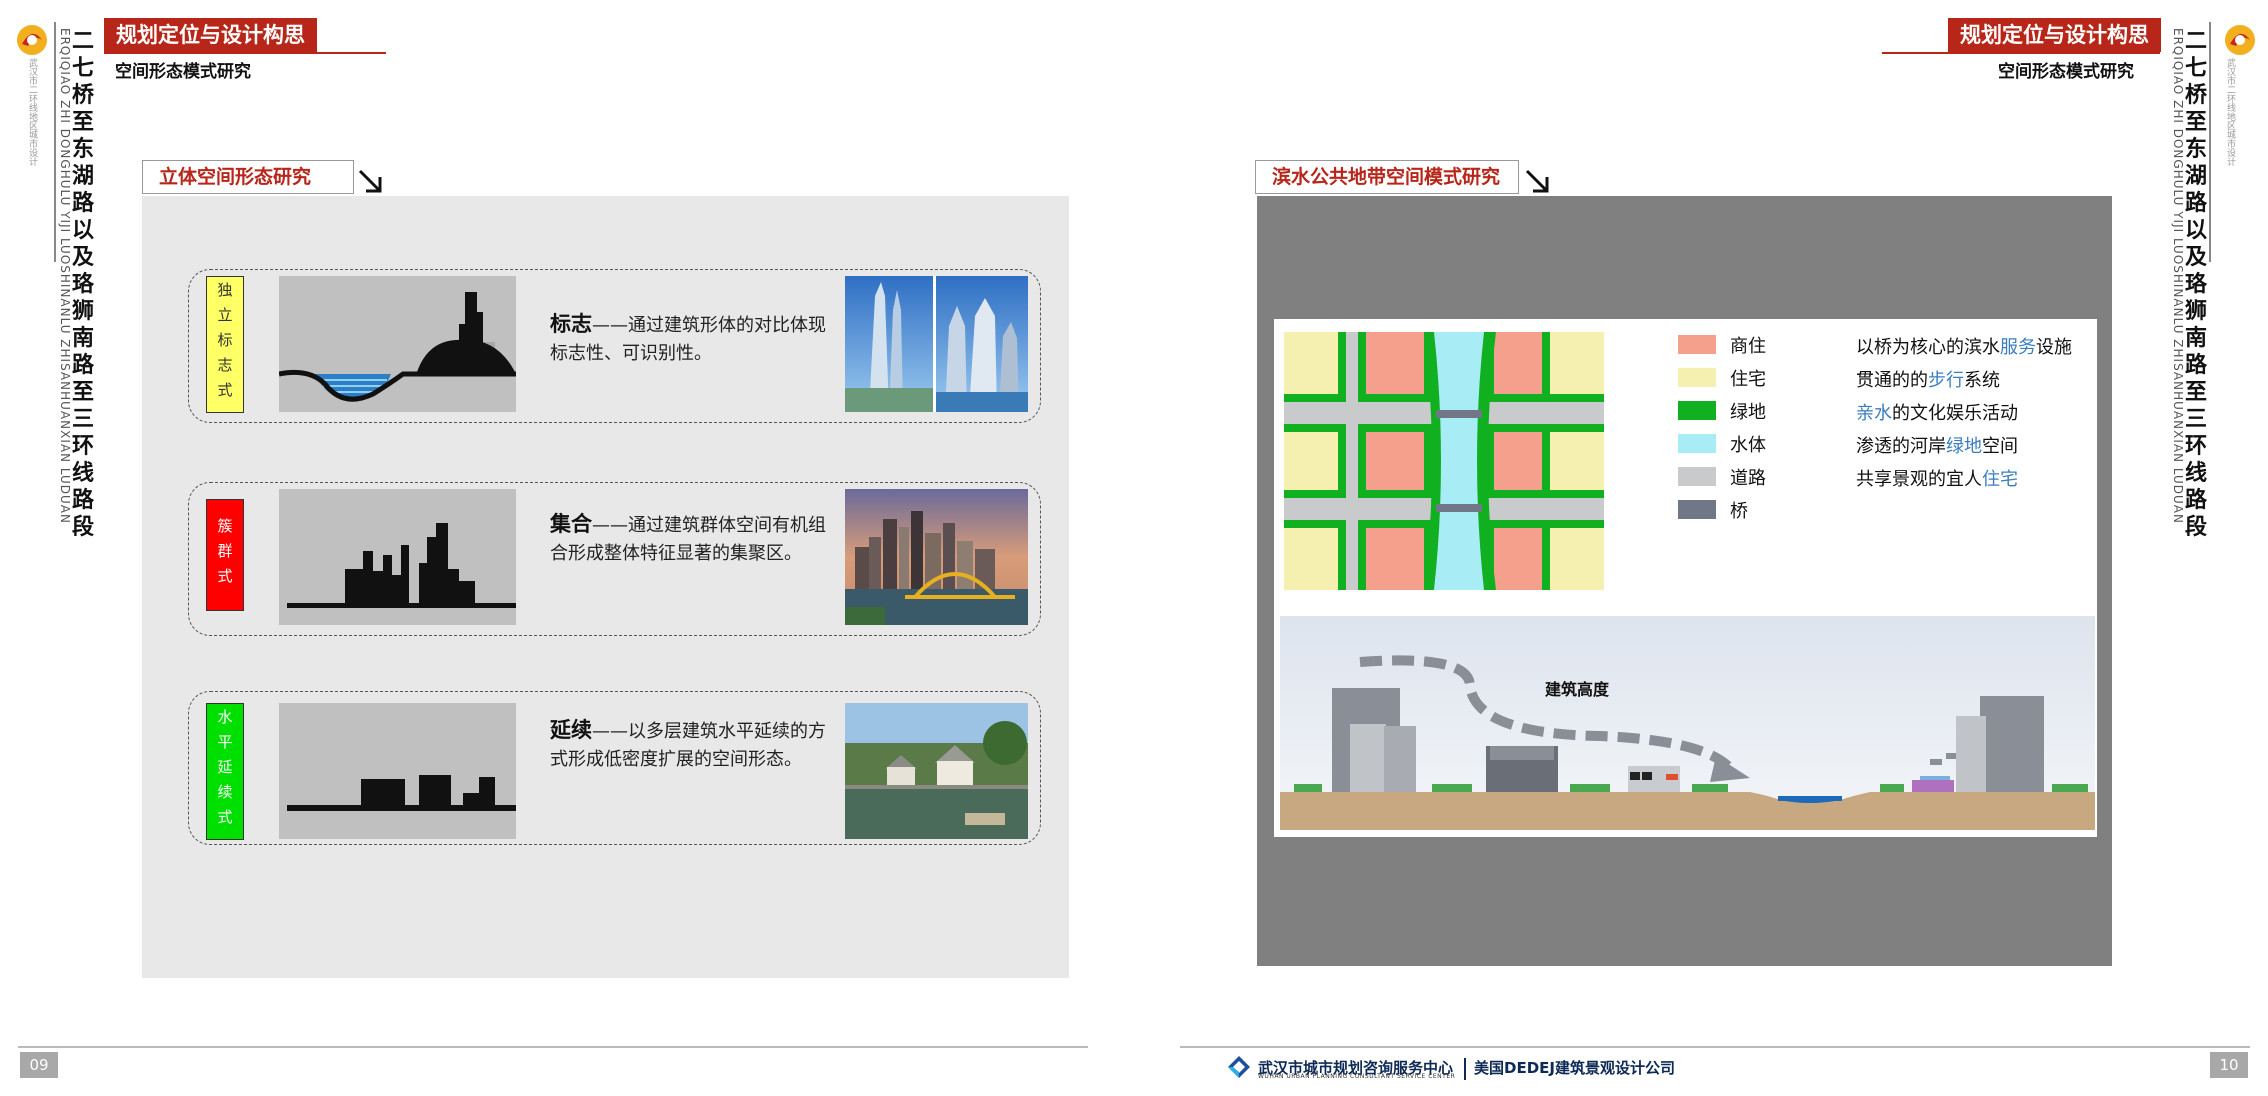 Image resolution: width=2268 pixels, height=1096 pixels. Describe the element at coordinates (688, 539) in the screenshot. I see `row-body: ——通过建筑群体空间有机组合形成整体特征显著的集聚区。` at that location.